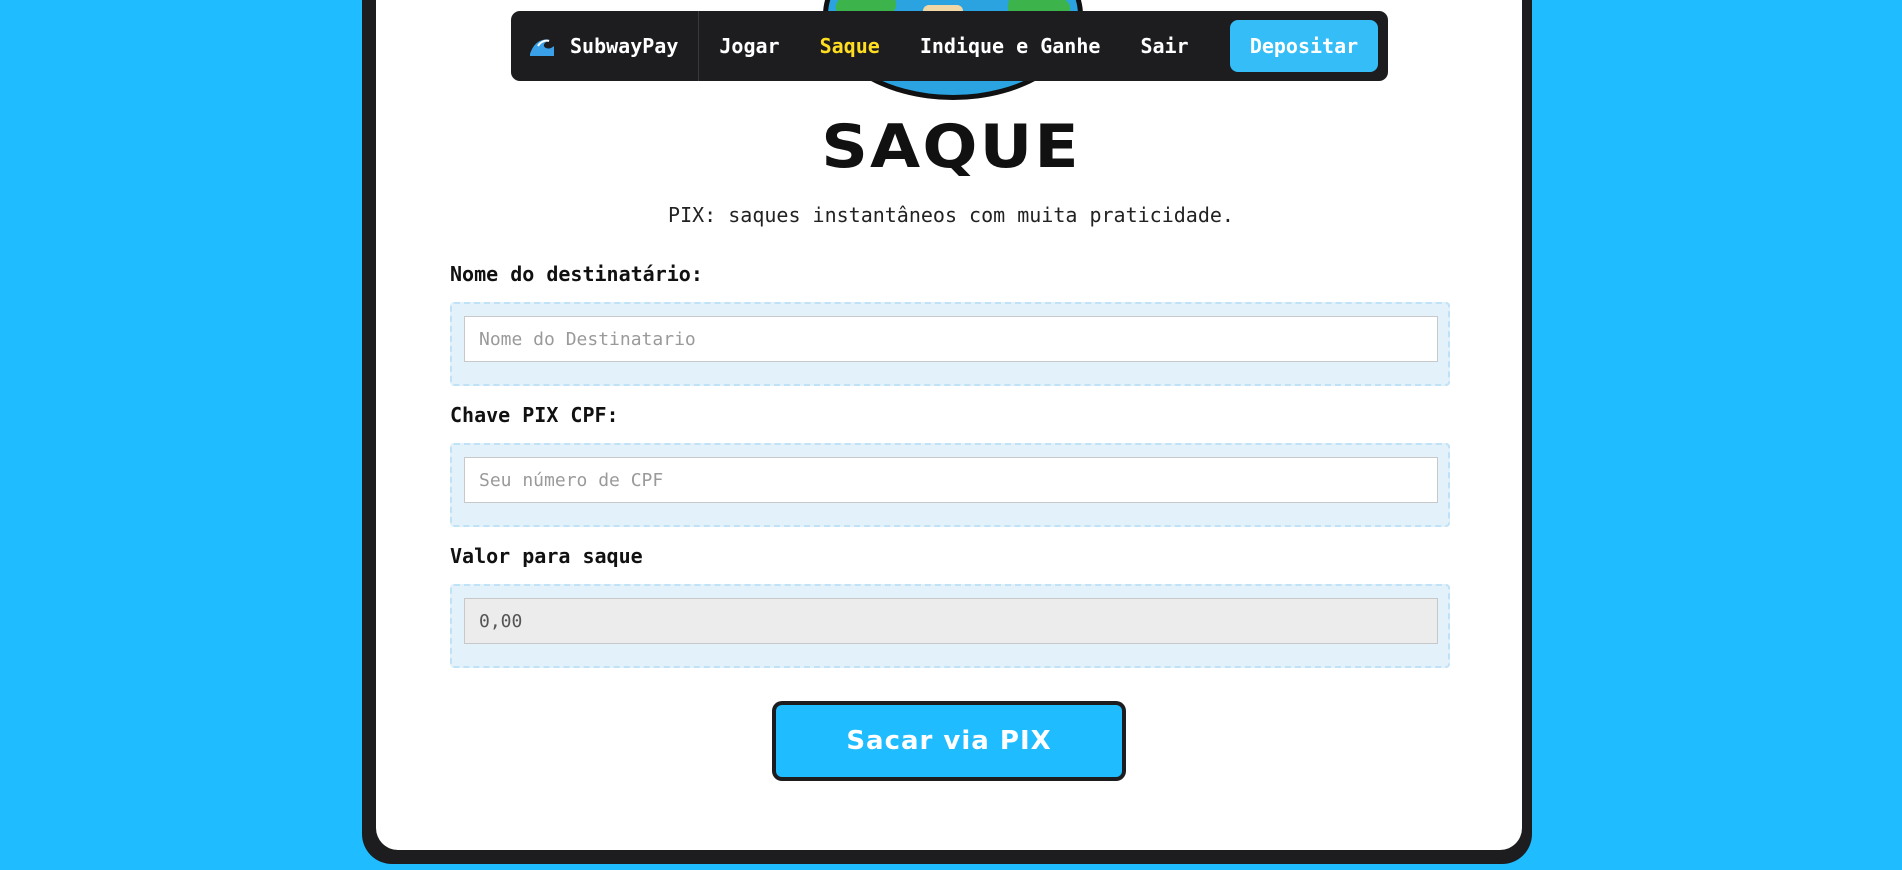 This screenshot has width=1902, height=870. What do you see at coordinates (1010, 46) in the screenshot?
I see `nav-link-indique-e-ganhe: Indique e Ganhe` at bounding box center [1010, 46].